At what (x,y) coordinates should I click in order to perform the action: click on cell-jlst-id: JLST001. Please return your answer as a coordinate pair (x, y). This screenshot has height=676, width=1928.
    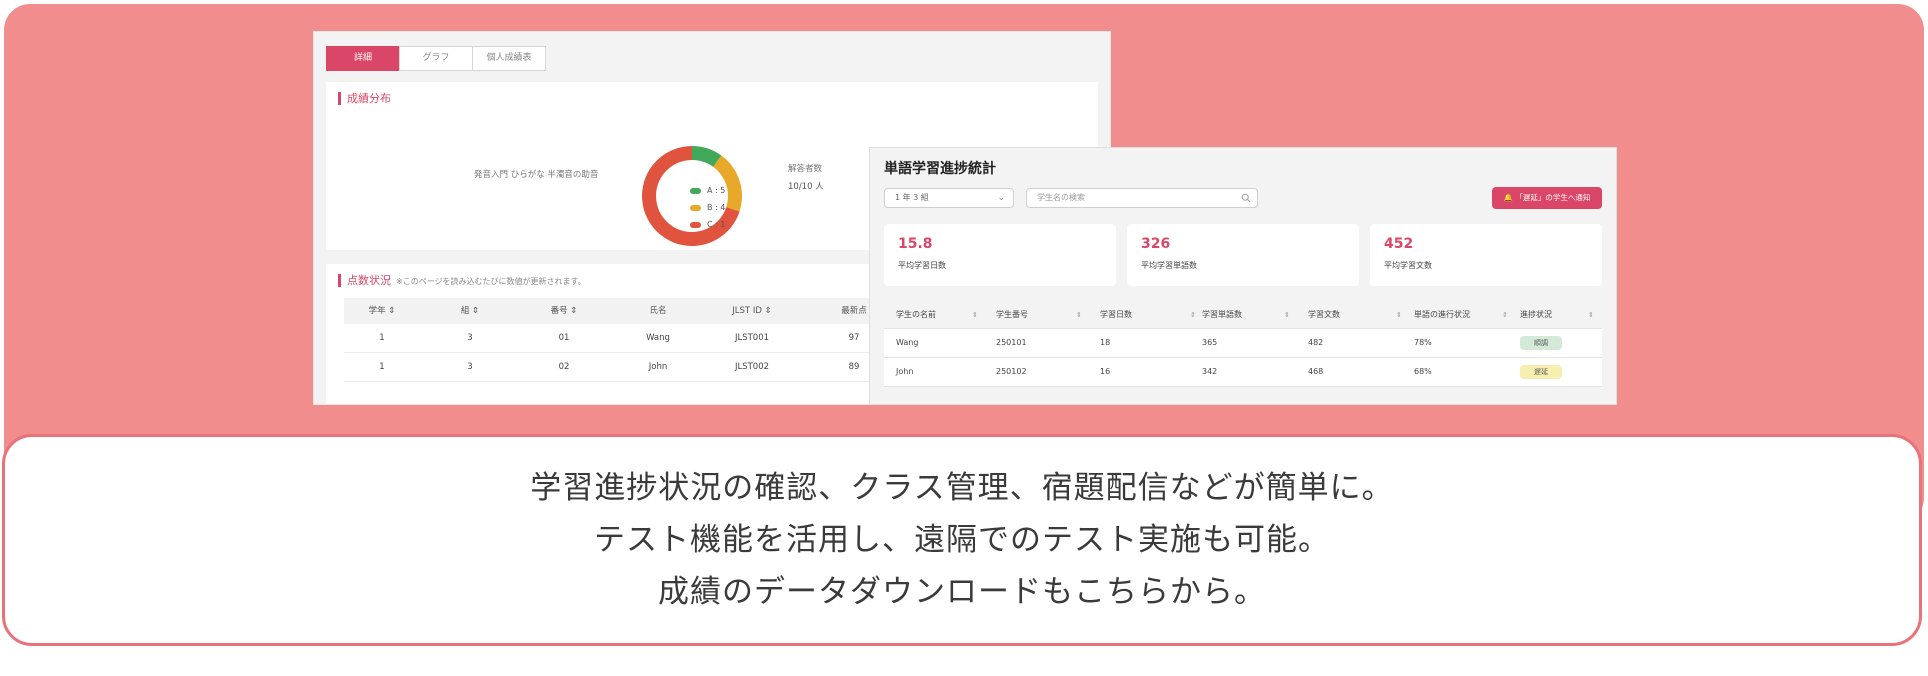
    Looking at the image, I should click on (752, 338).